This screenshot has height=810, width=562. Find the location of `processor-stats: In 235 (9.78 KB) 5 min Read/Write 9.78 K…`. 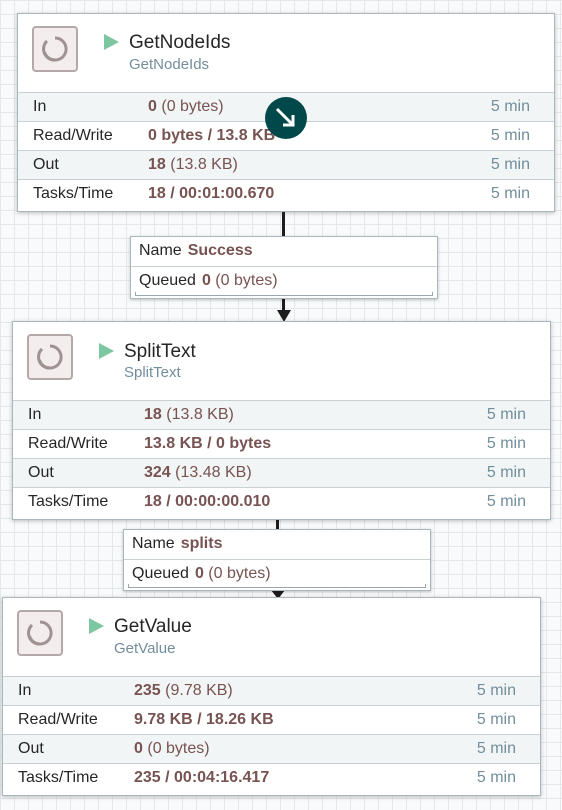

processor-stats: In 235 (9.78 KB) 5 min Read/Write 9.78 K… is located at coordinates (271, 734).